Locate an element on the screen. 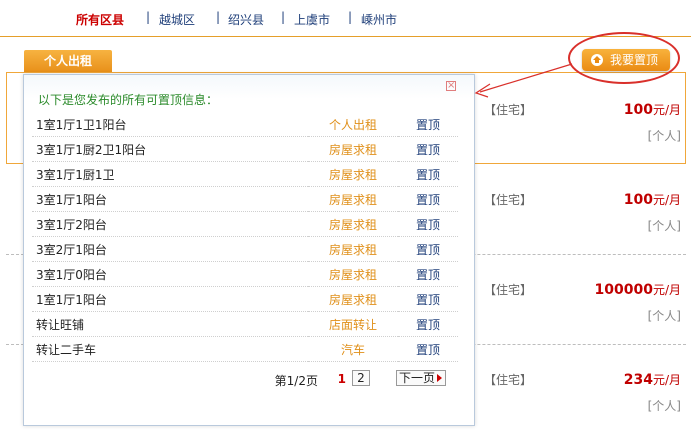  table-row: 3室1厅1阳台 房屋求租 置顶 is located at coordinates (245, 199).